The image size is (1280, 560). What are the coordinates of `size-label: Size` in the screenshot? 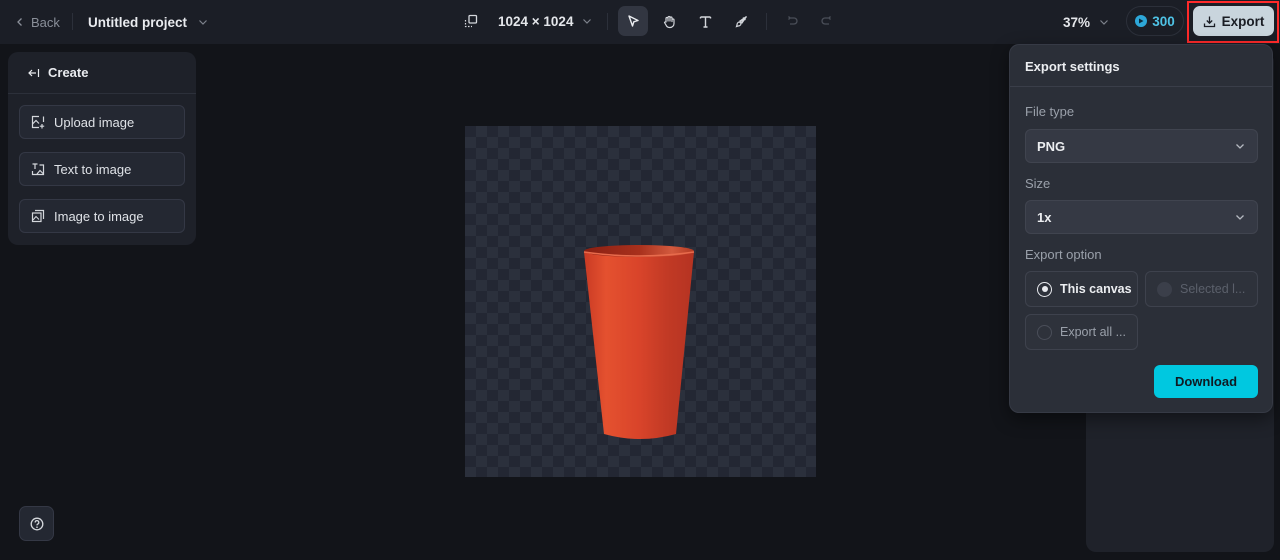 It's located at (1038, 183).